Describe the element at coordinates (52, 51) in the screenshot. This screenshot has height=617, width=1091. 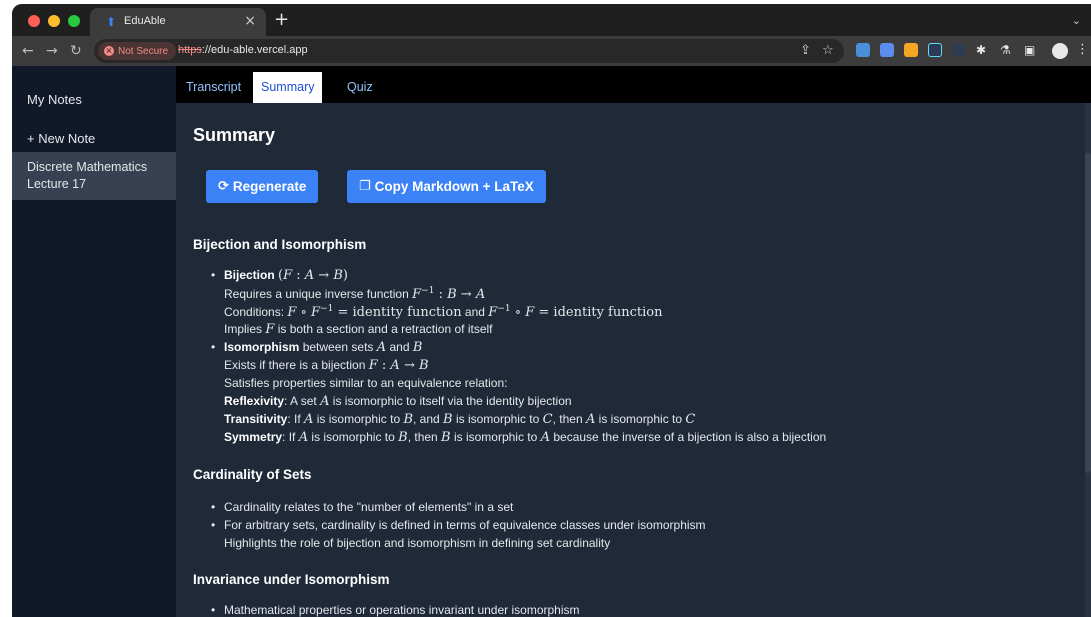
I see `forward-icon: →` at that location.